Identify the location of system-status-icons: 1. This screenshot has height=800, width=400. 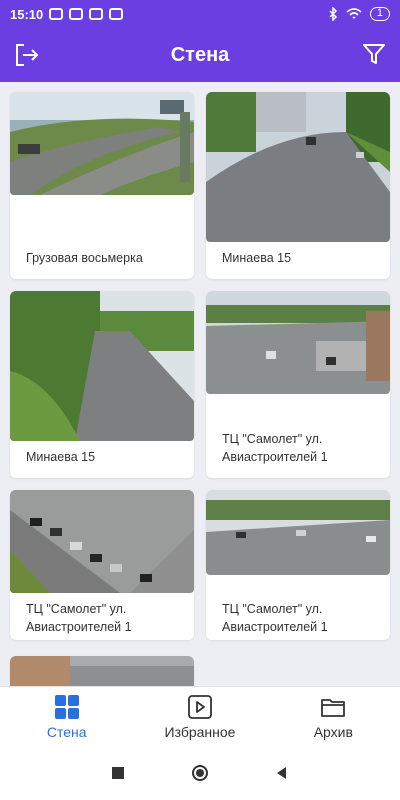
(359, 14).